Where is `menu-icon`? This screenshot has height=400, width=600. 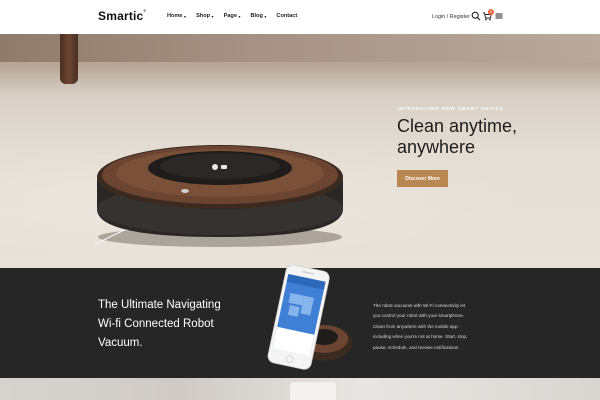 menu-icon is located at coordinates (499, 16).